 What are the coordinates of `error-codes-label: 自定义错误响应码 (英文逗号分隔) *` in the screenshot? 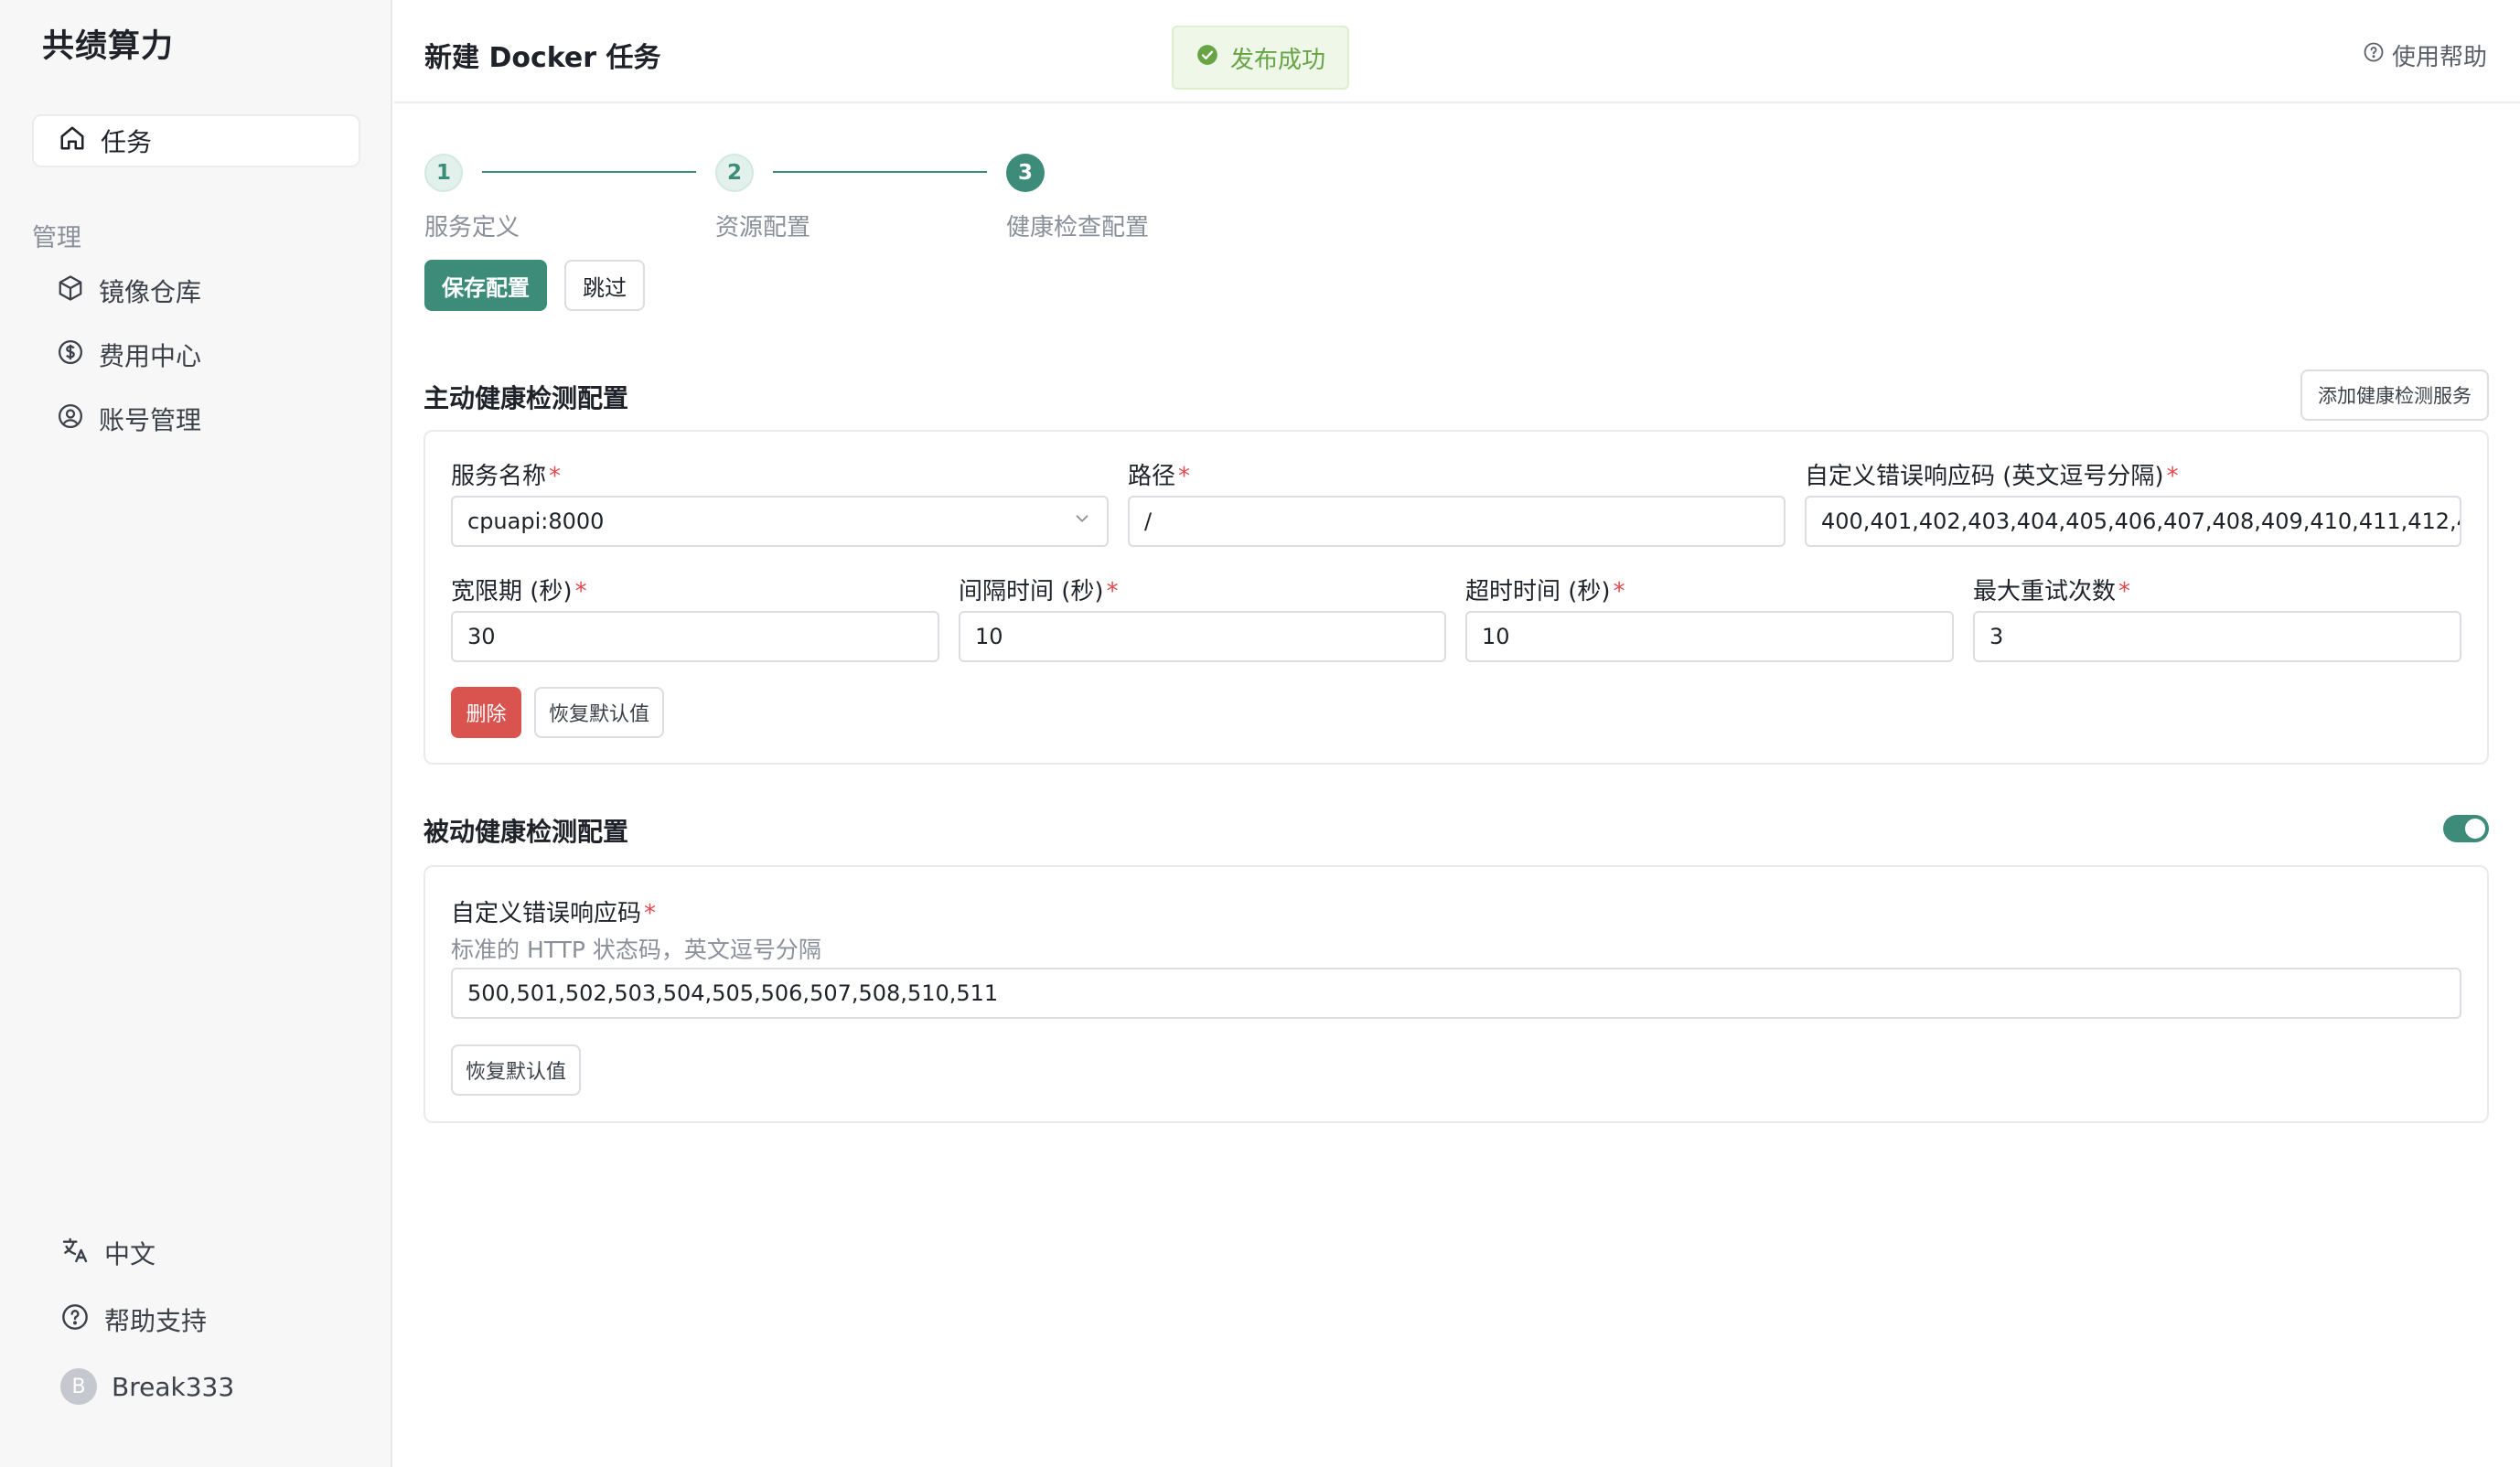 It's located at (1992, 476).